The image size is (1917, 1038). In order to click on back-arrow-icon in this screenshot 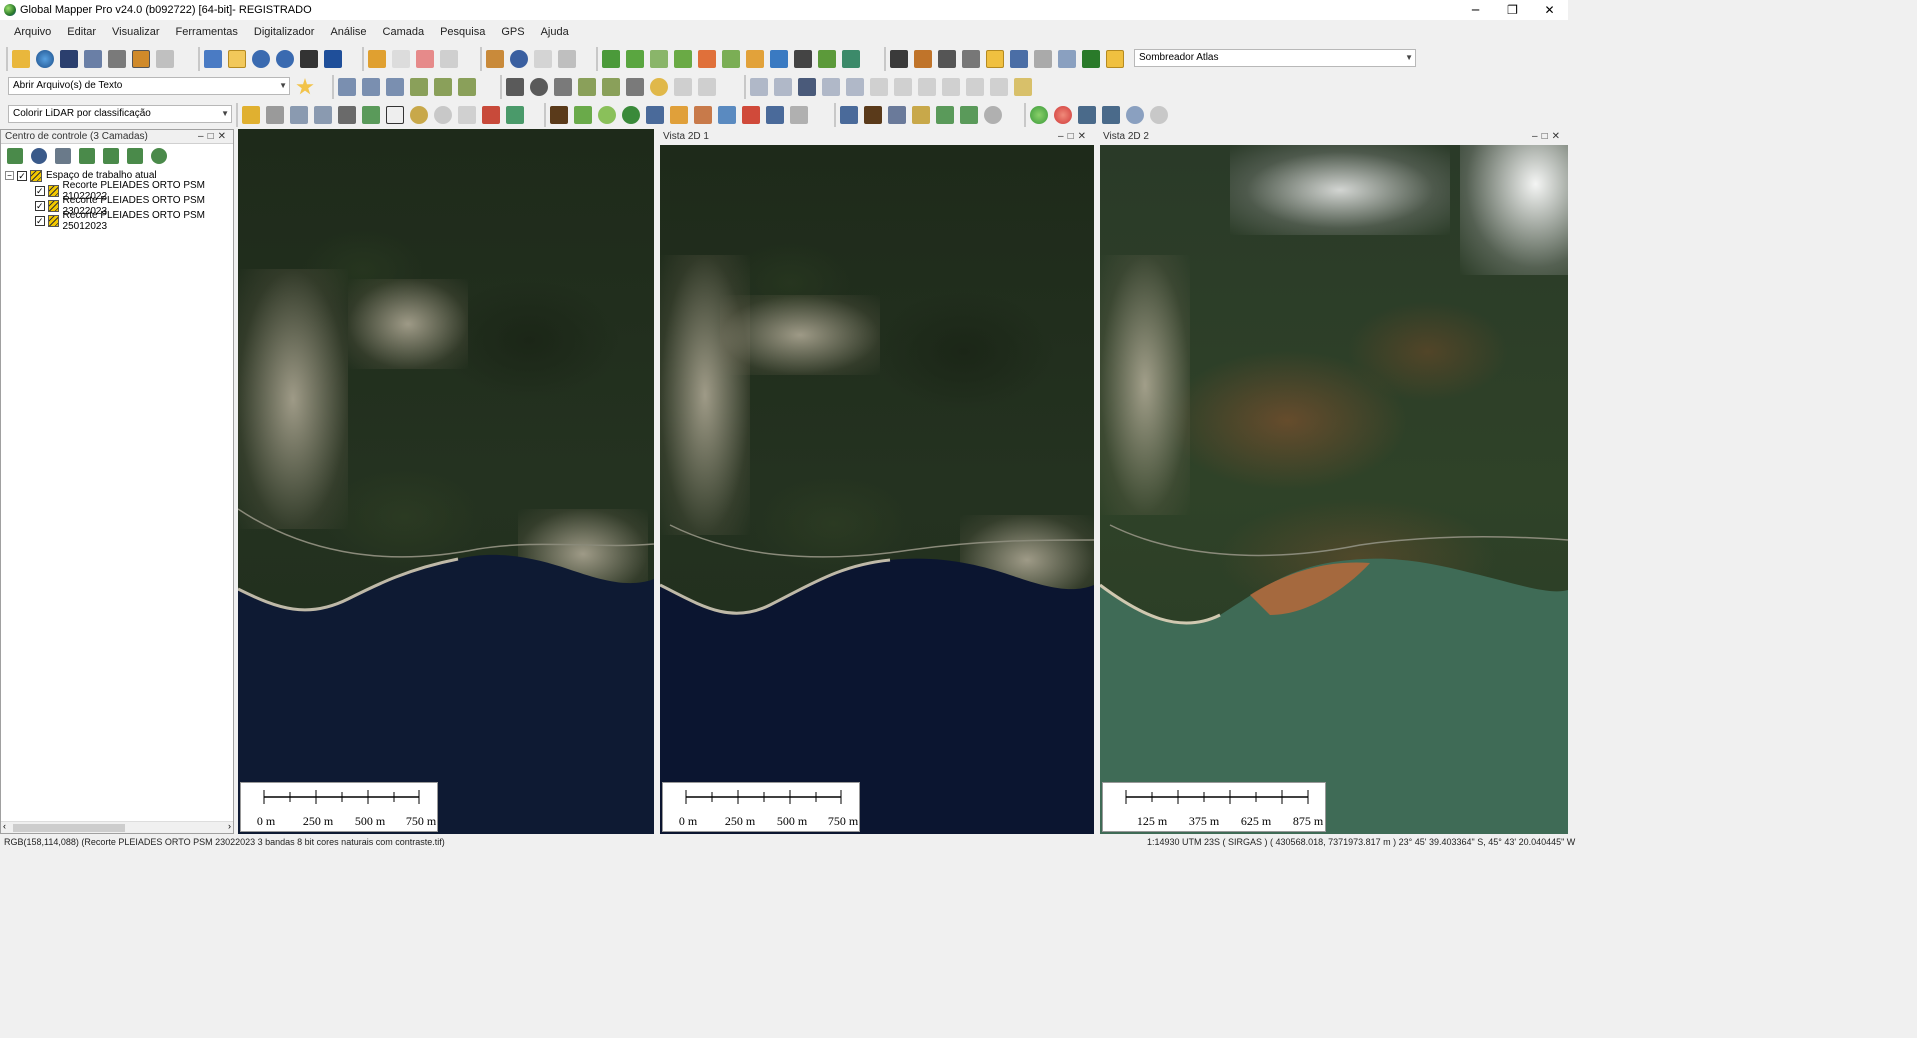, I will do `click(309, 59)`.